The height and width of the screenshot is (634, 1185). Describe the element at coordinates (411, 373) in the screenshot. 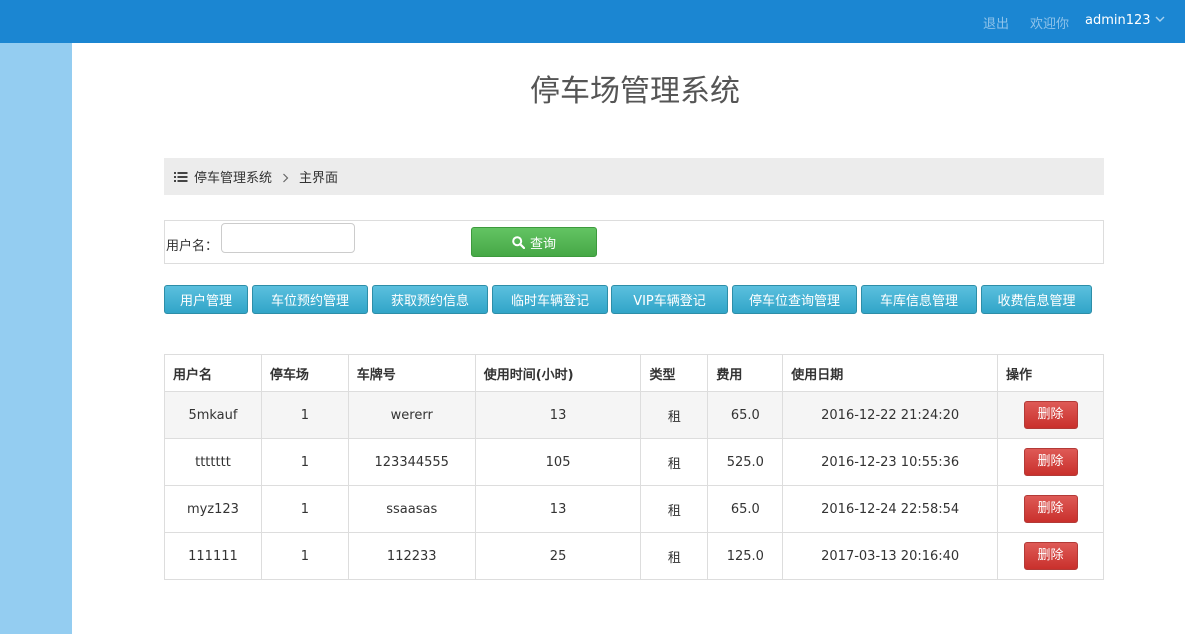

I see `column-header: 车牌号` at that location.